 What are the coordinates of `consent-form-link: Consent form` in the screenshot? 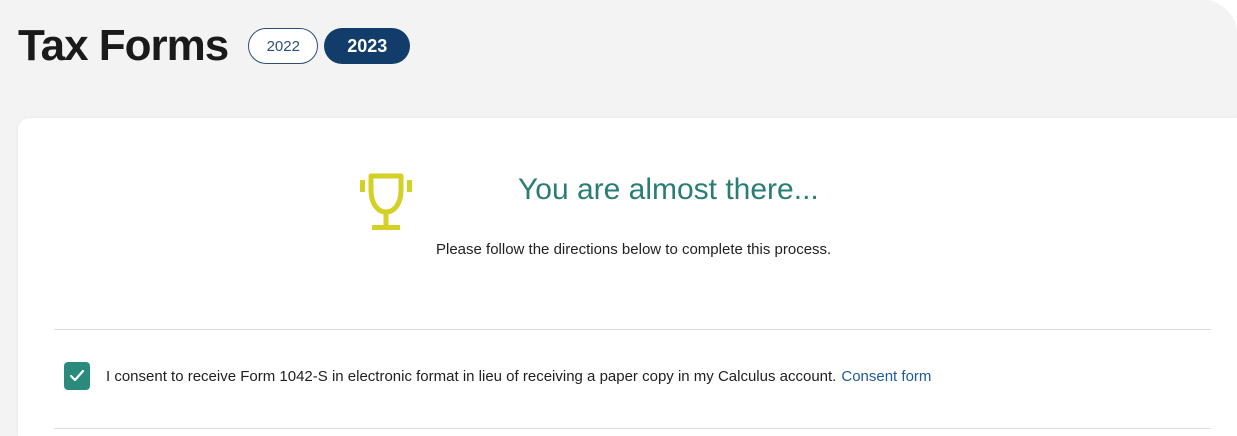 It's located at (886, 376).